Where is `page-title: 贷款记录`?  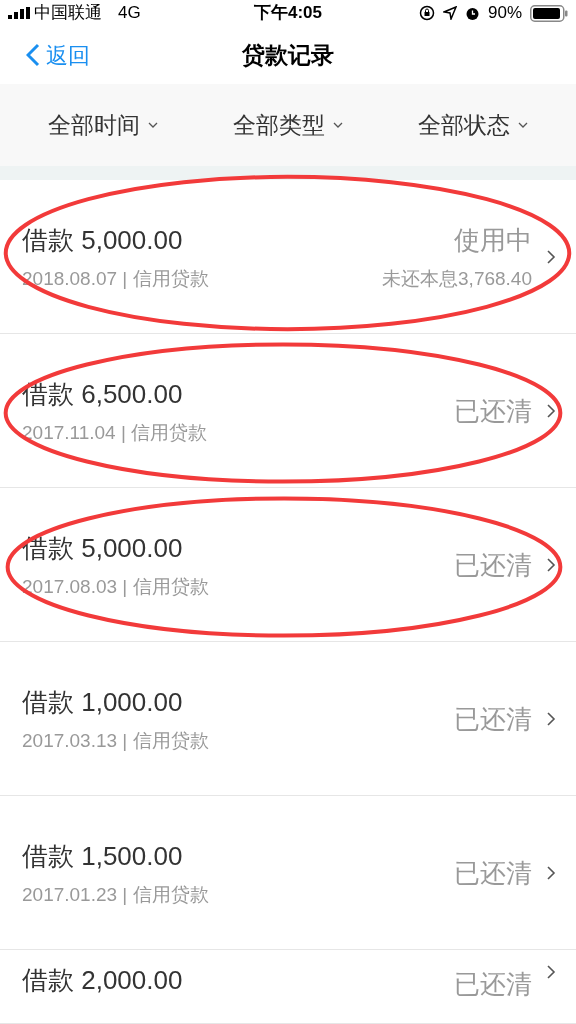
page-title: 贷款记录 is located at coordinates (288, 55).